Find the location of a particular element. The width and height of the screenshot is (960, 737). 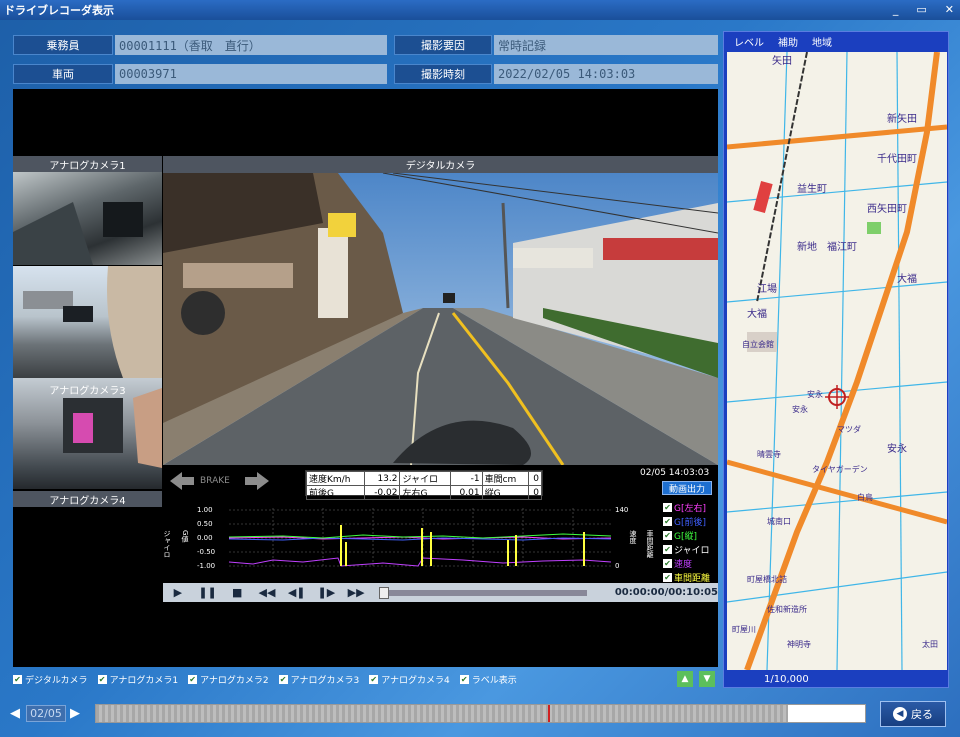

toggle-label: アナログカメラ4 is located at coordinates (415, 681).